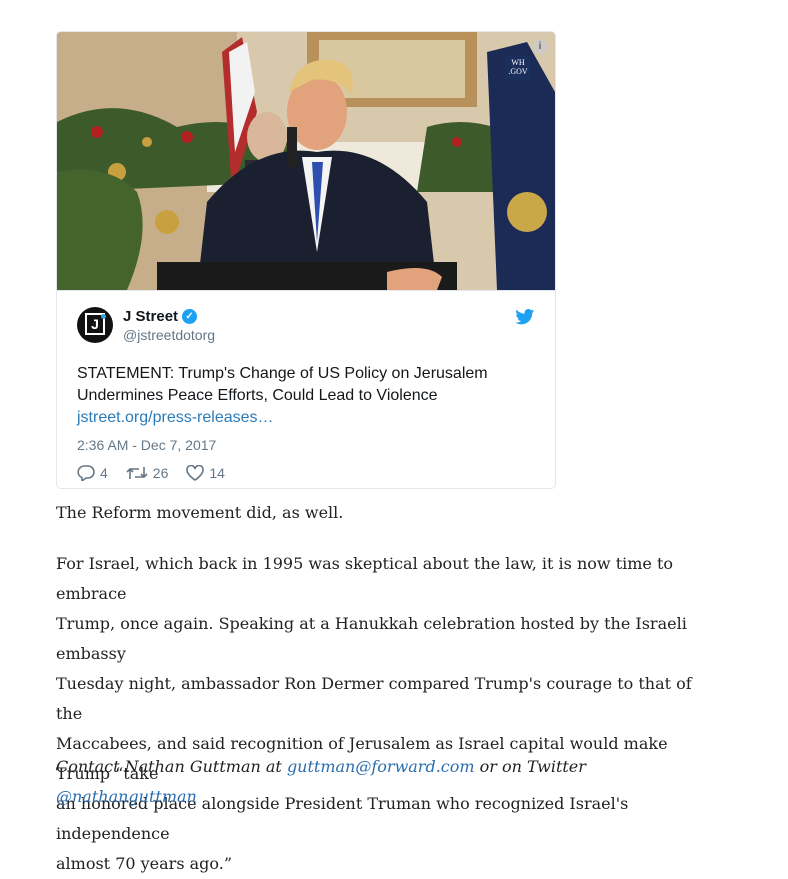  What do you see at coordinates (151, 316) in the screenshot?
I see `display-name-text: J Street` at bounding box center [151, 316].